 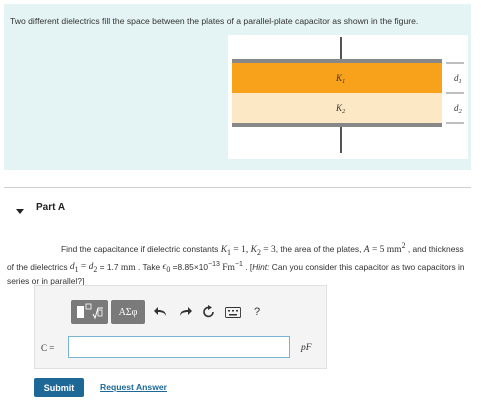 I want to click on math-toolbar: ΑΣφ ?, so click(x=169, y=312).